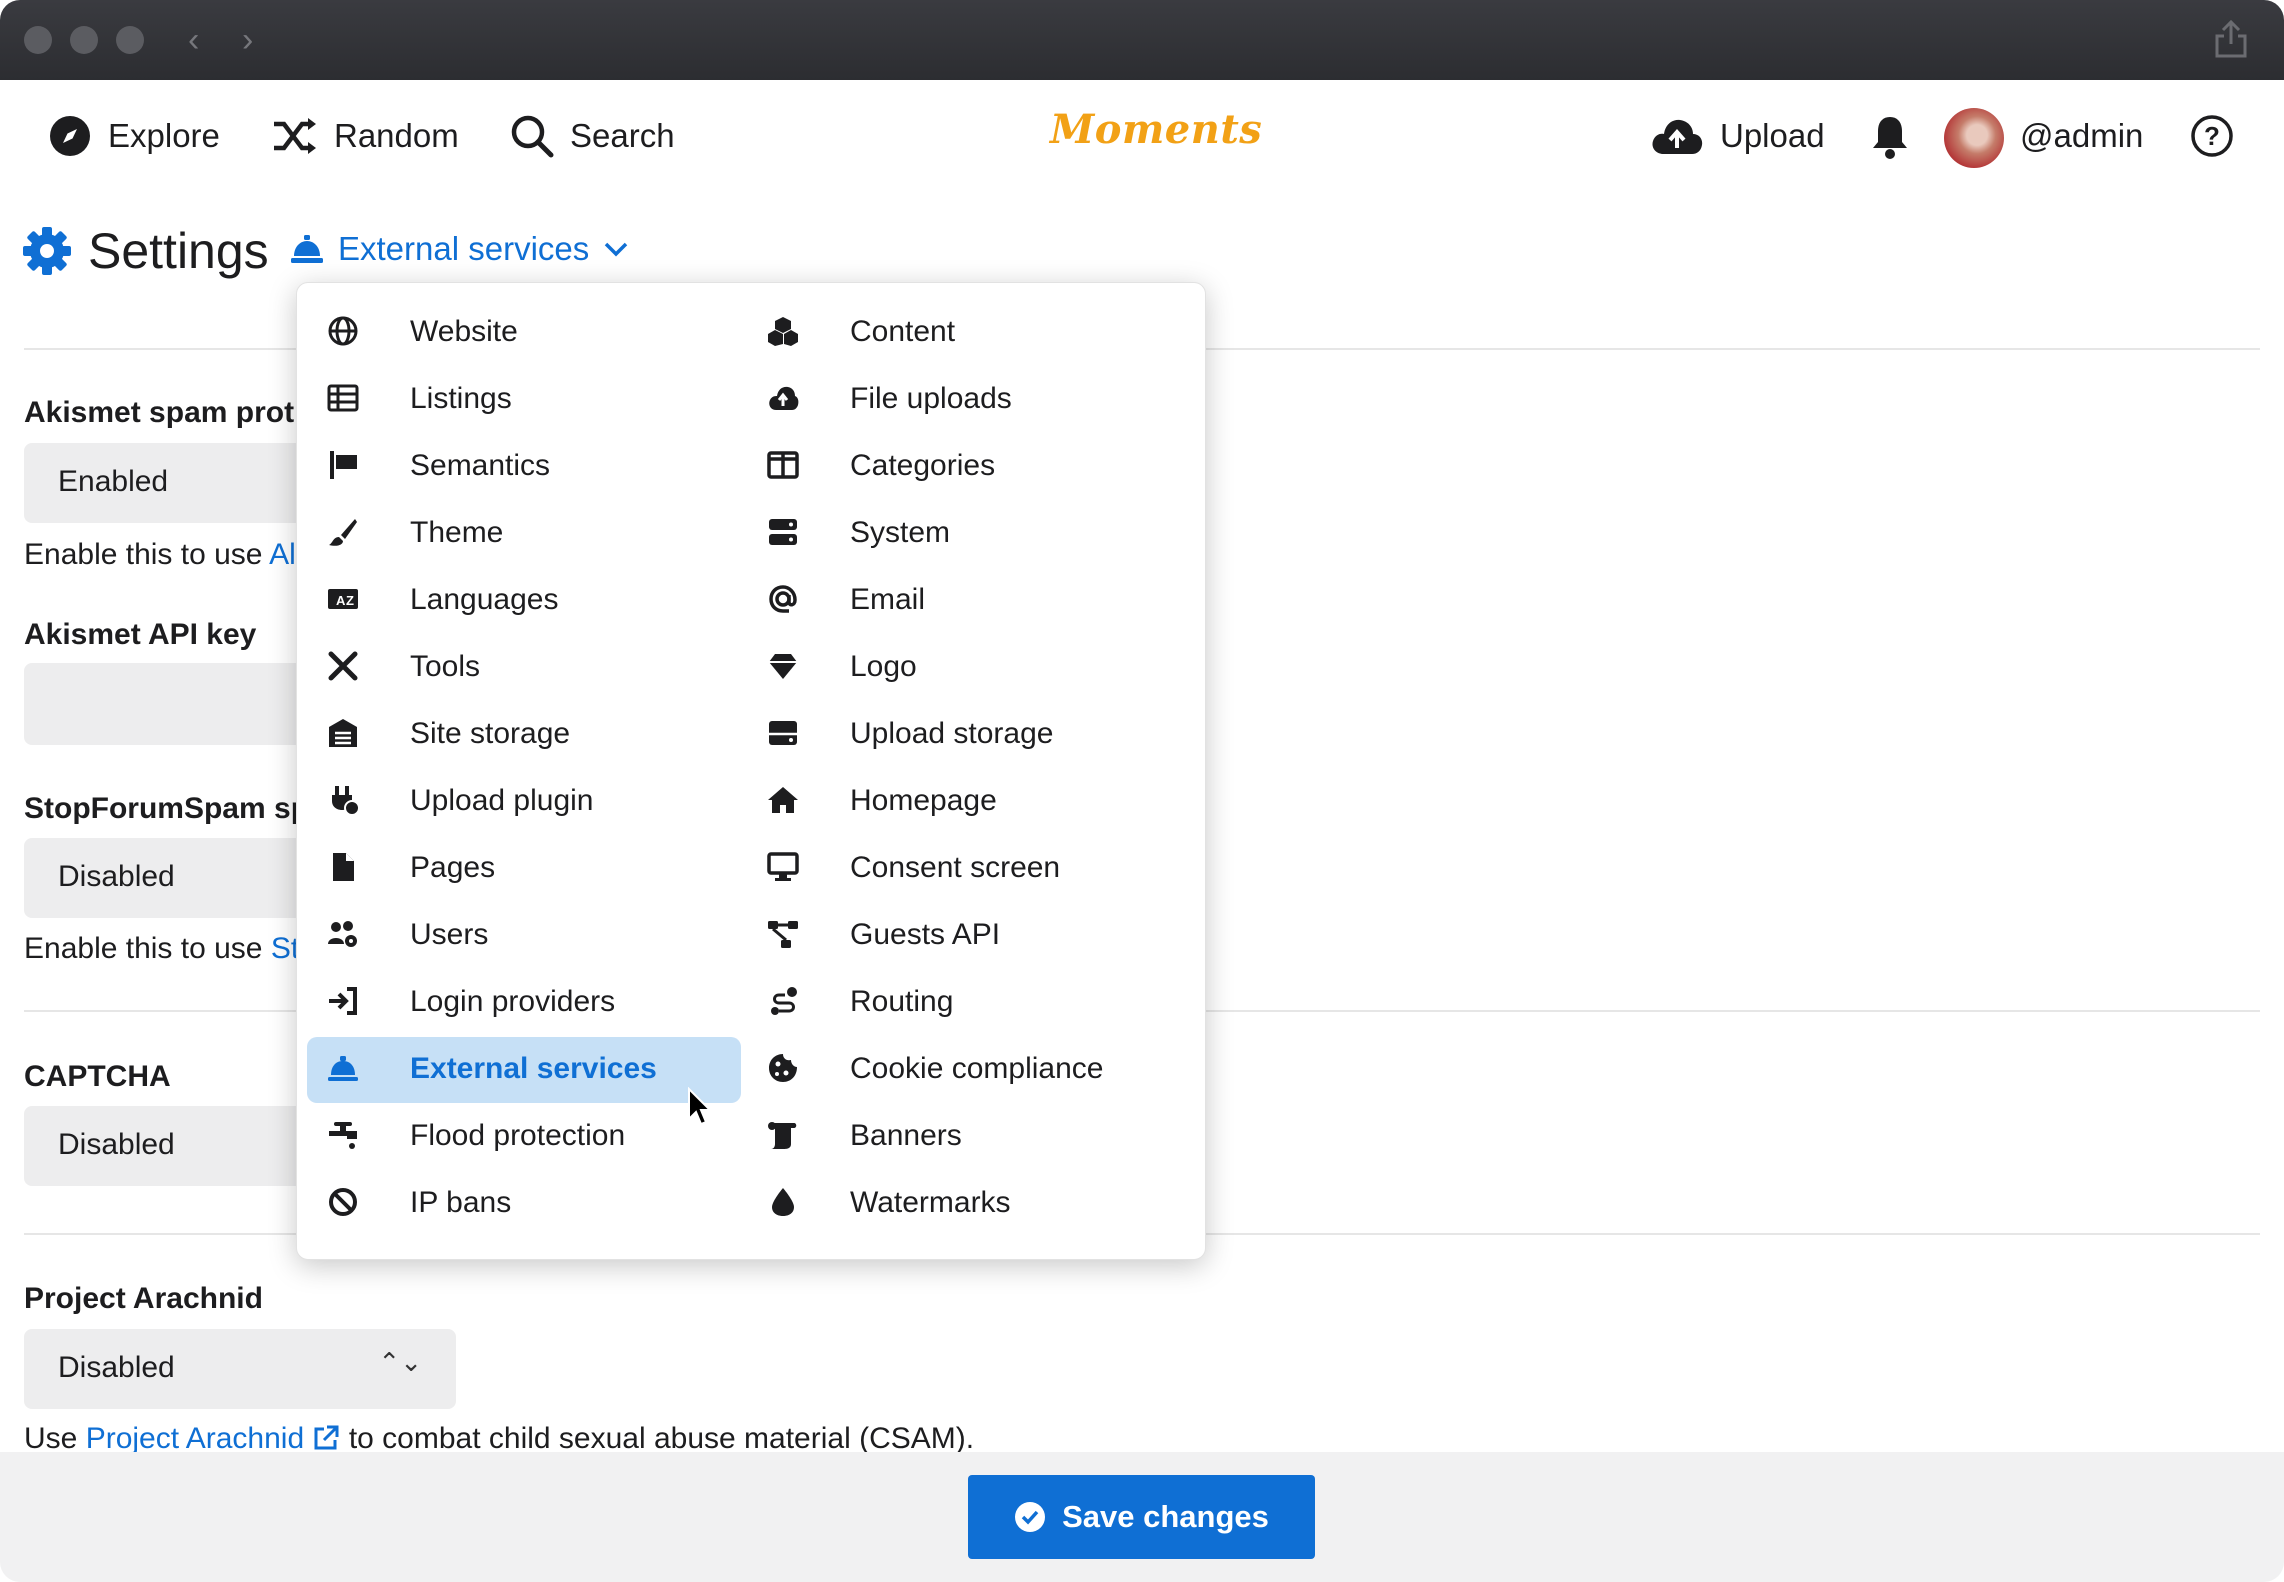 The height and width of the screenshot is (1582, 2284). What do you see at coordinates (282, 554) in the screenshot?
I see `akismet-help-link: Al` at bounding box center [282, 554].